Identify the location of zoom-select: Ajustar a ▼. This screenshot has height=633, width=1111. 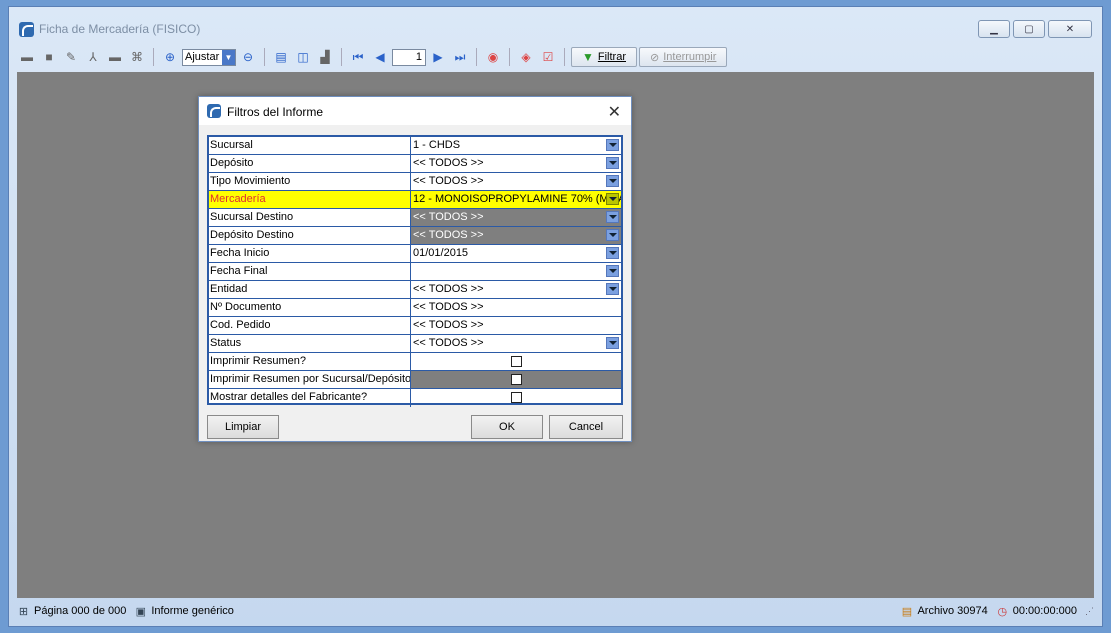
(209, 57).